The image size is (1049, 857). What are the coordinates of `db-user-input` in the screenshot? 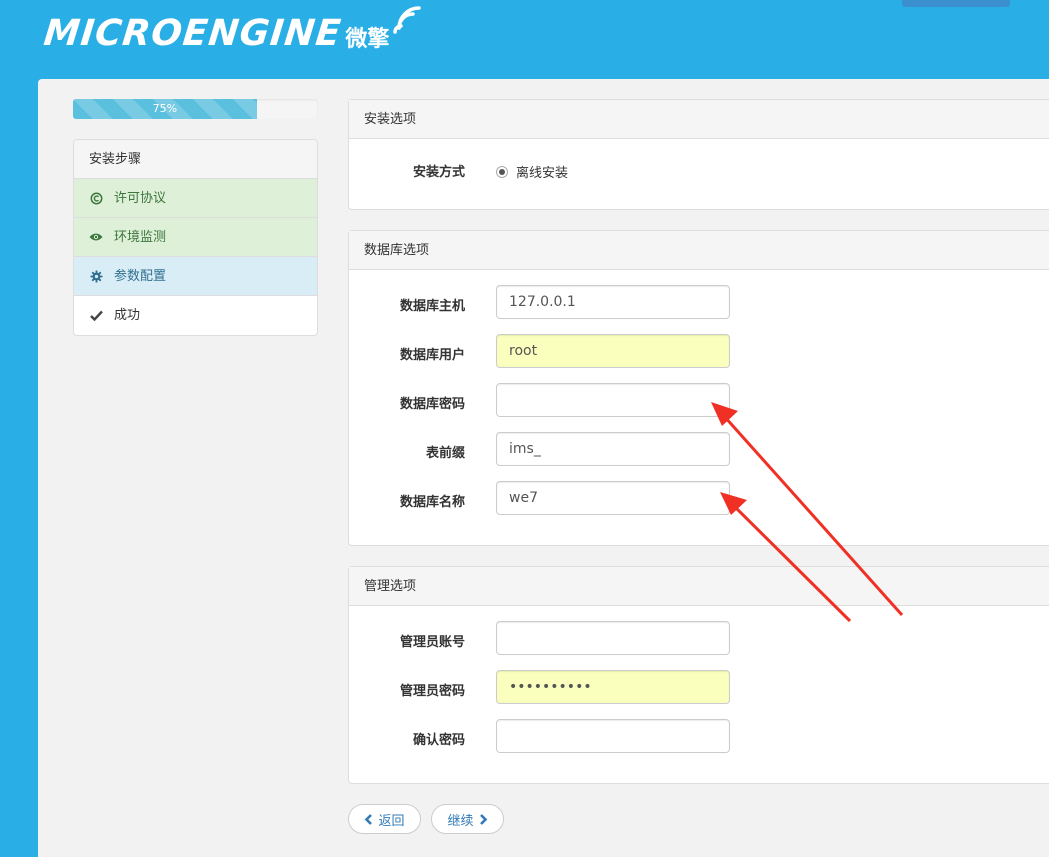 It's located at (613, 351).